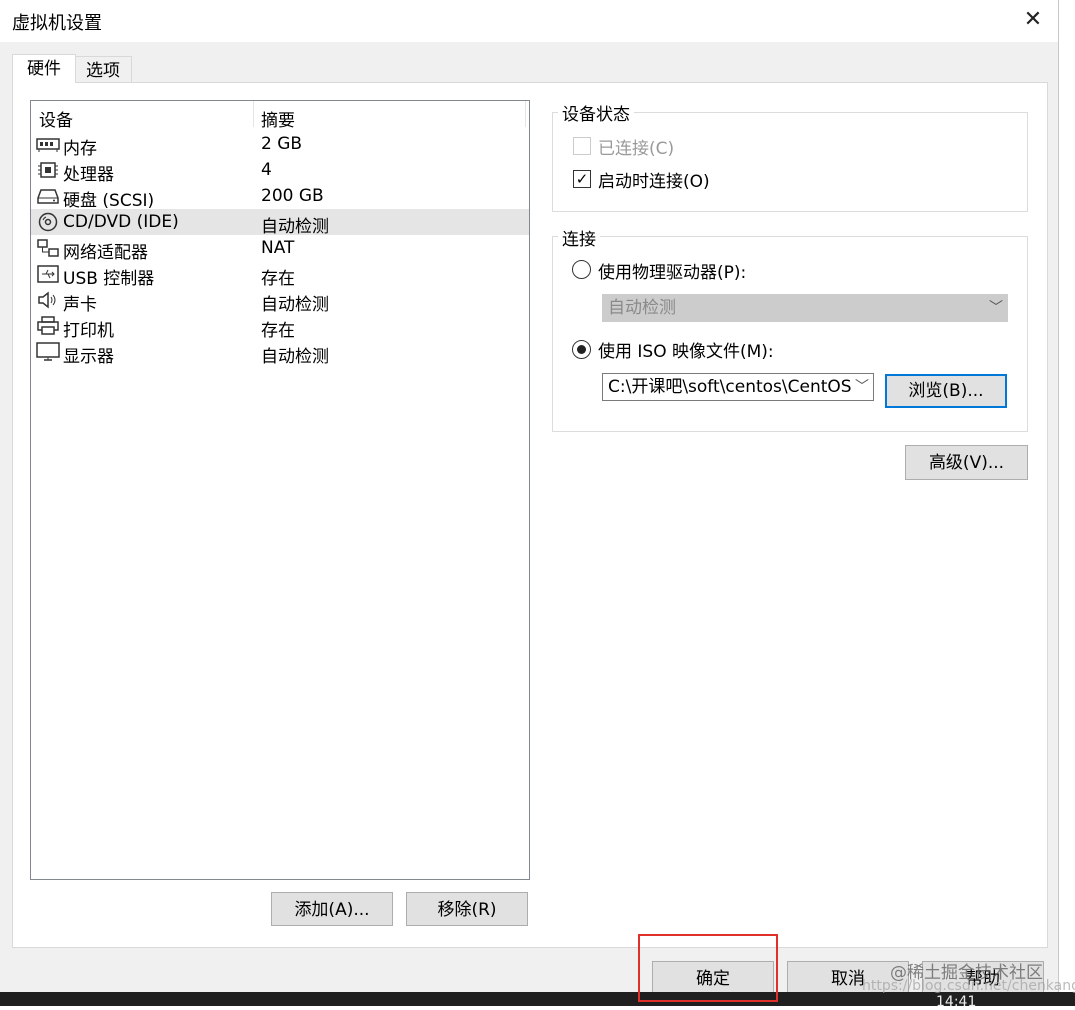  Describe the element at coordinates (582, 146) in the screenshot. I see `connected-checkbox` at that location.